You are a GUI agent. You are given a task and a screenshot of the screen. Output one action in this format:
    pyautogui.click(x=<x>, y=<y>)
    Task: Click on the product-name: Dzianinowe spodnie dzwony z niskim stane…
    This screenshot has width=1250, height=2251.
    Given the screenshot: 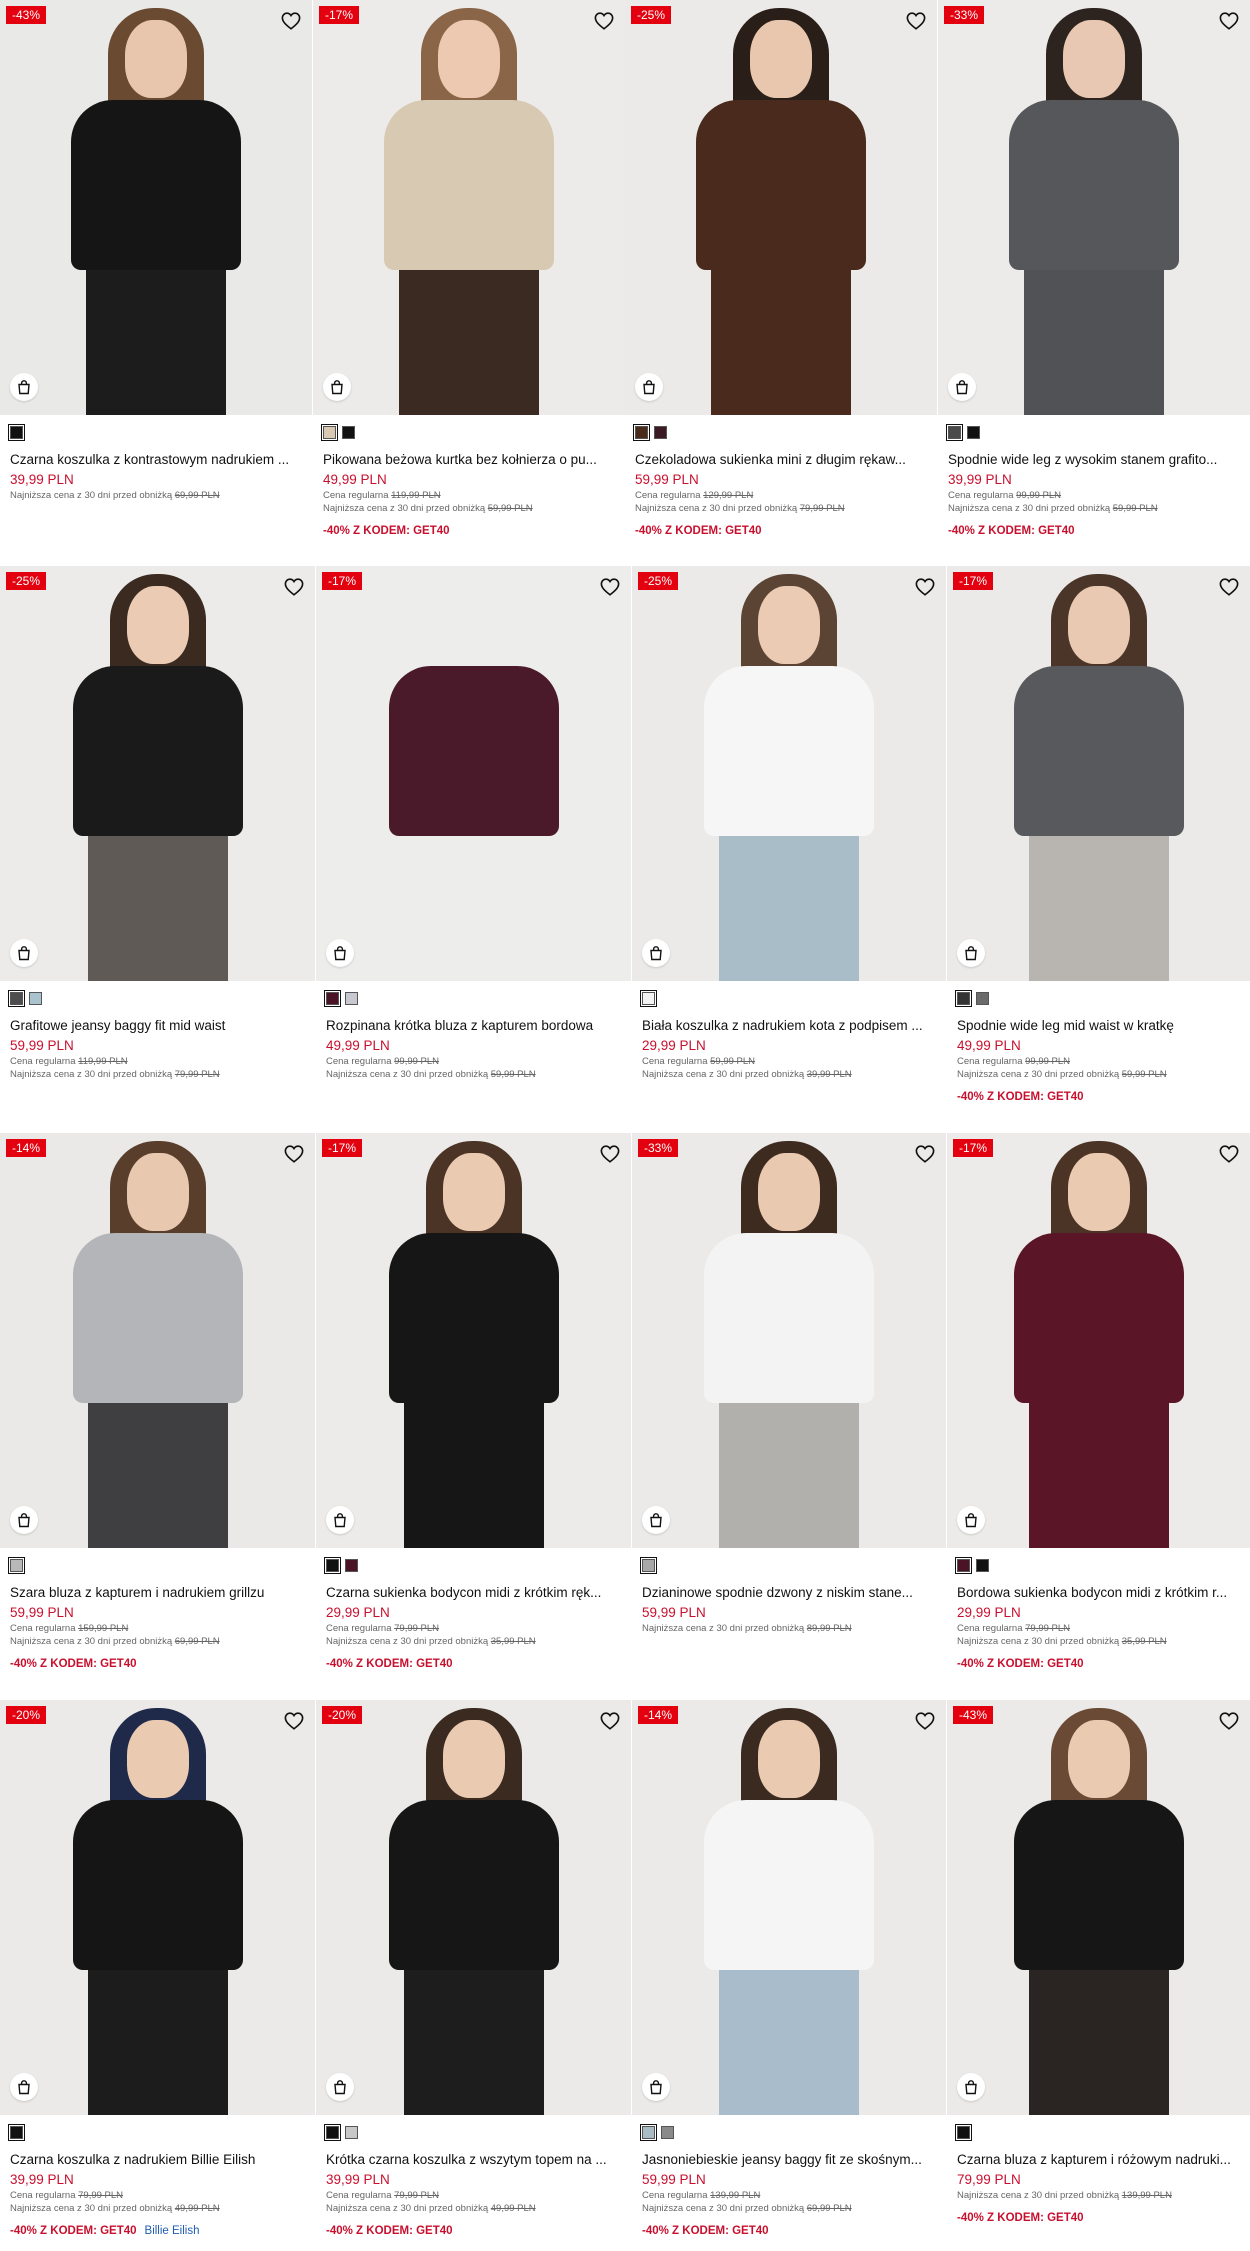 What is the action you would take?
    pyautogui.click(x=789, y=1592)
    